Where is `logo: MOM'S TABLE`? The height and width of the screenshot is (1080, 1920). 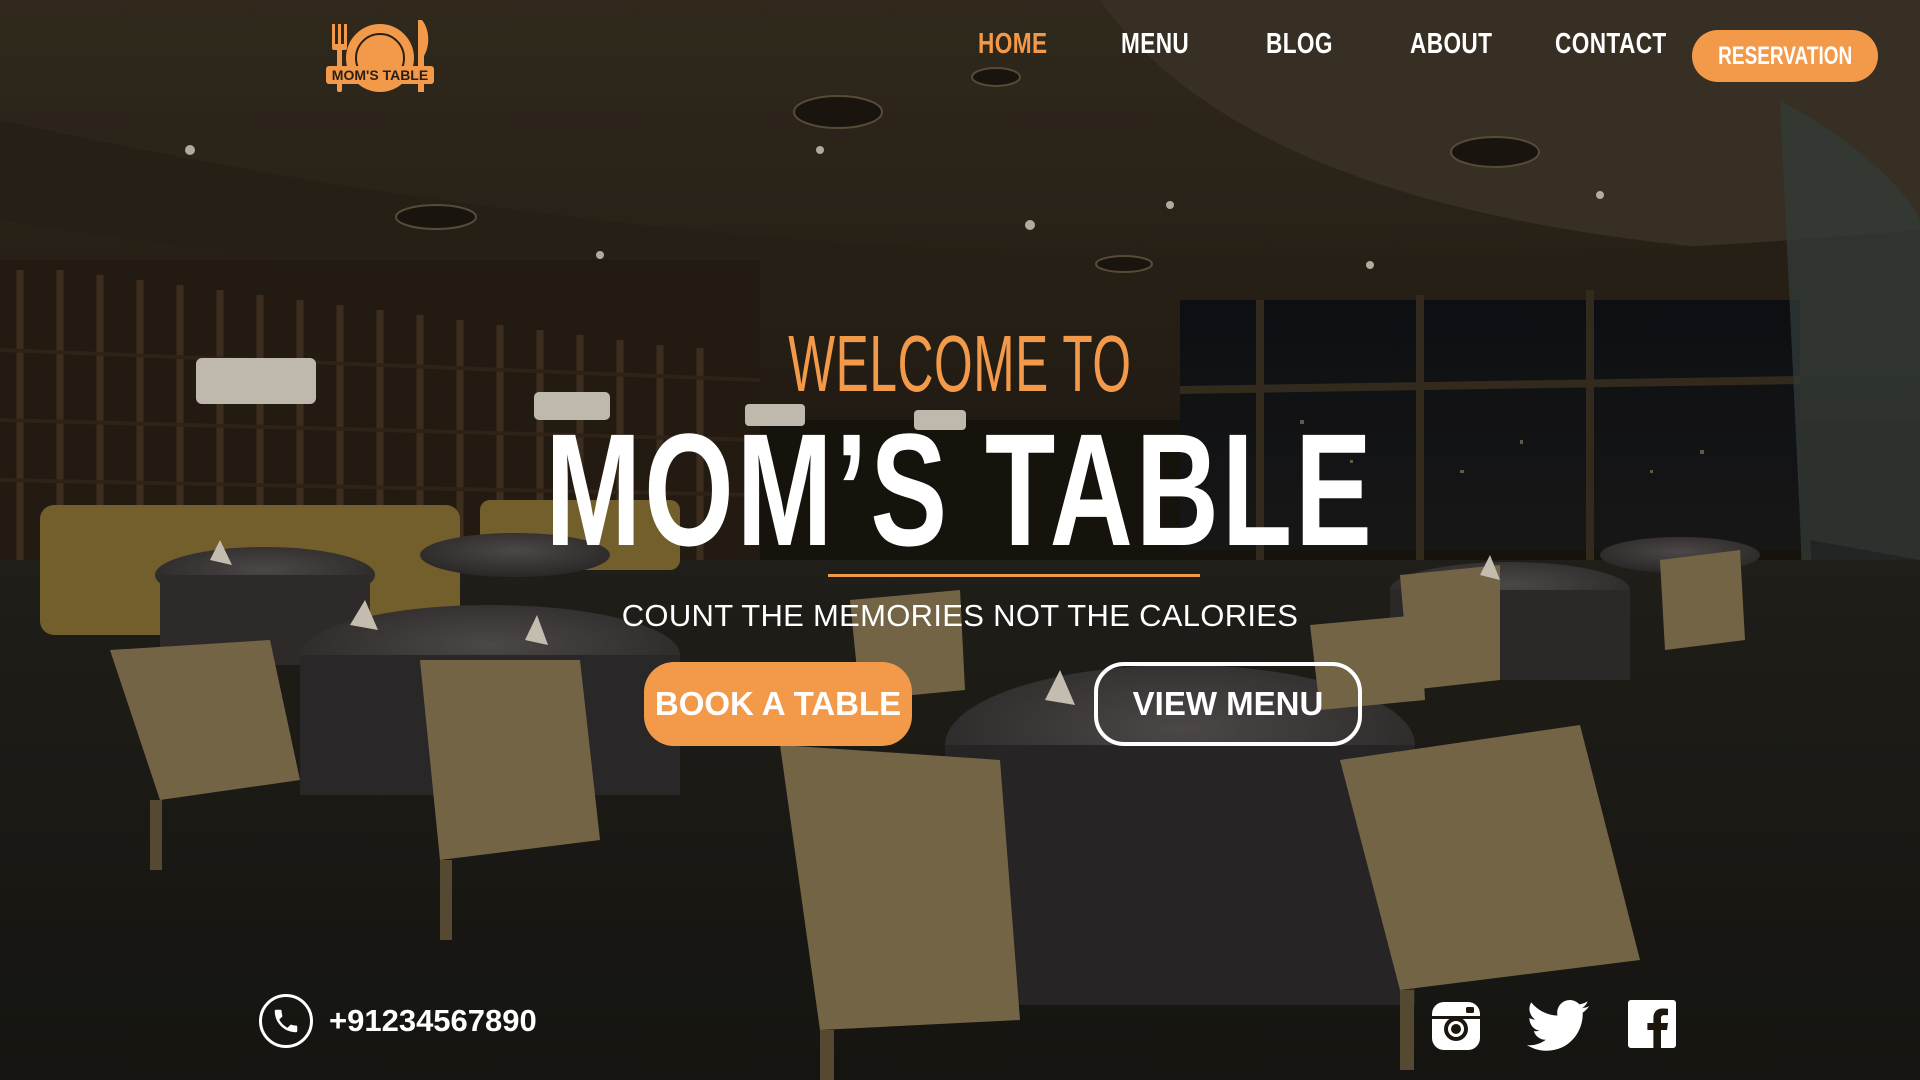
logo: MOM'S TABLE is located at coordinates (381, 57).